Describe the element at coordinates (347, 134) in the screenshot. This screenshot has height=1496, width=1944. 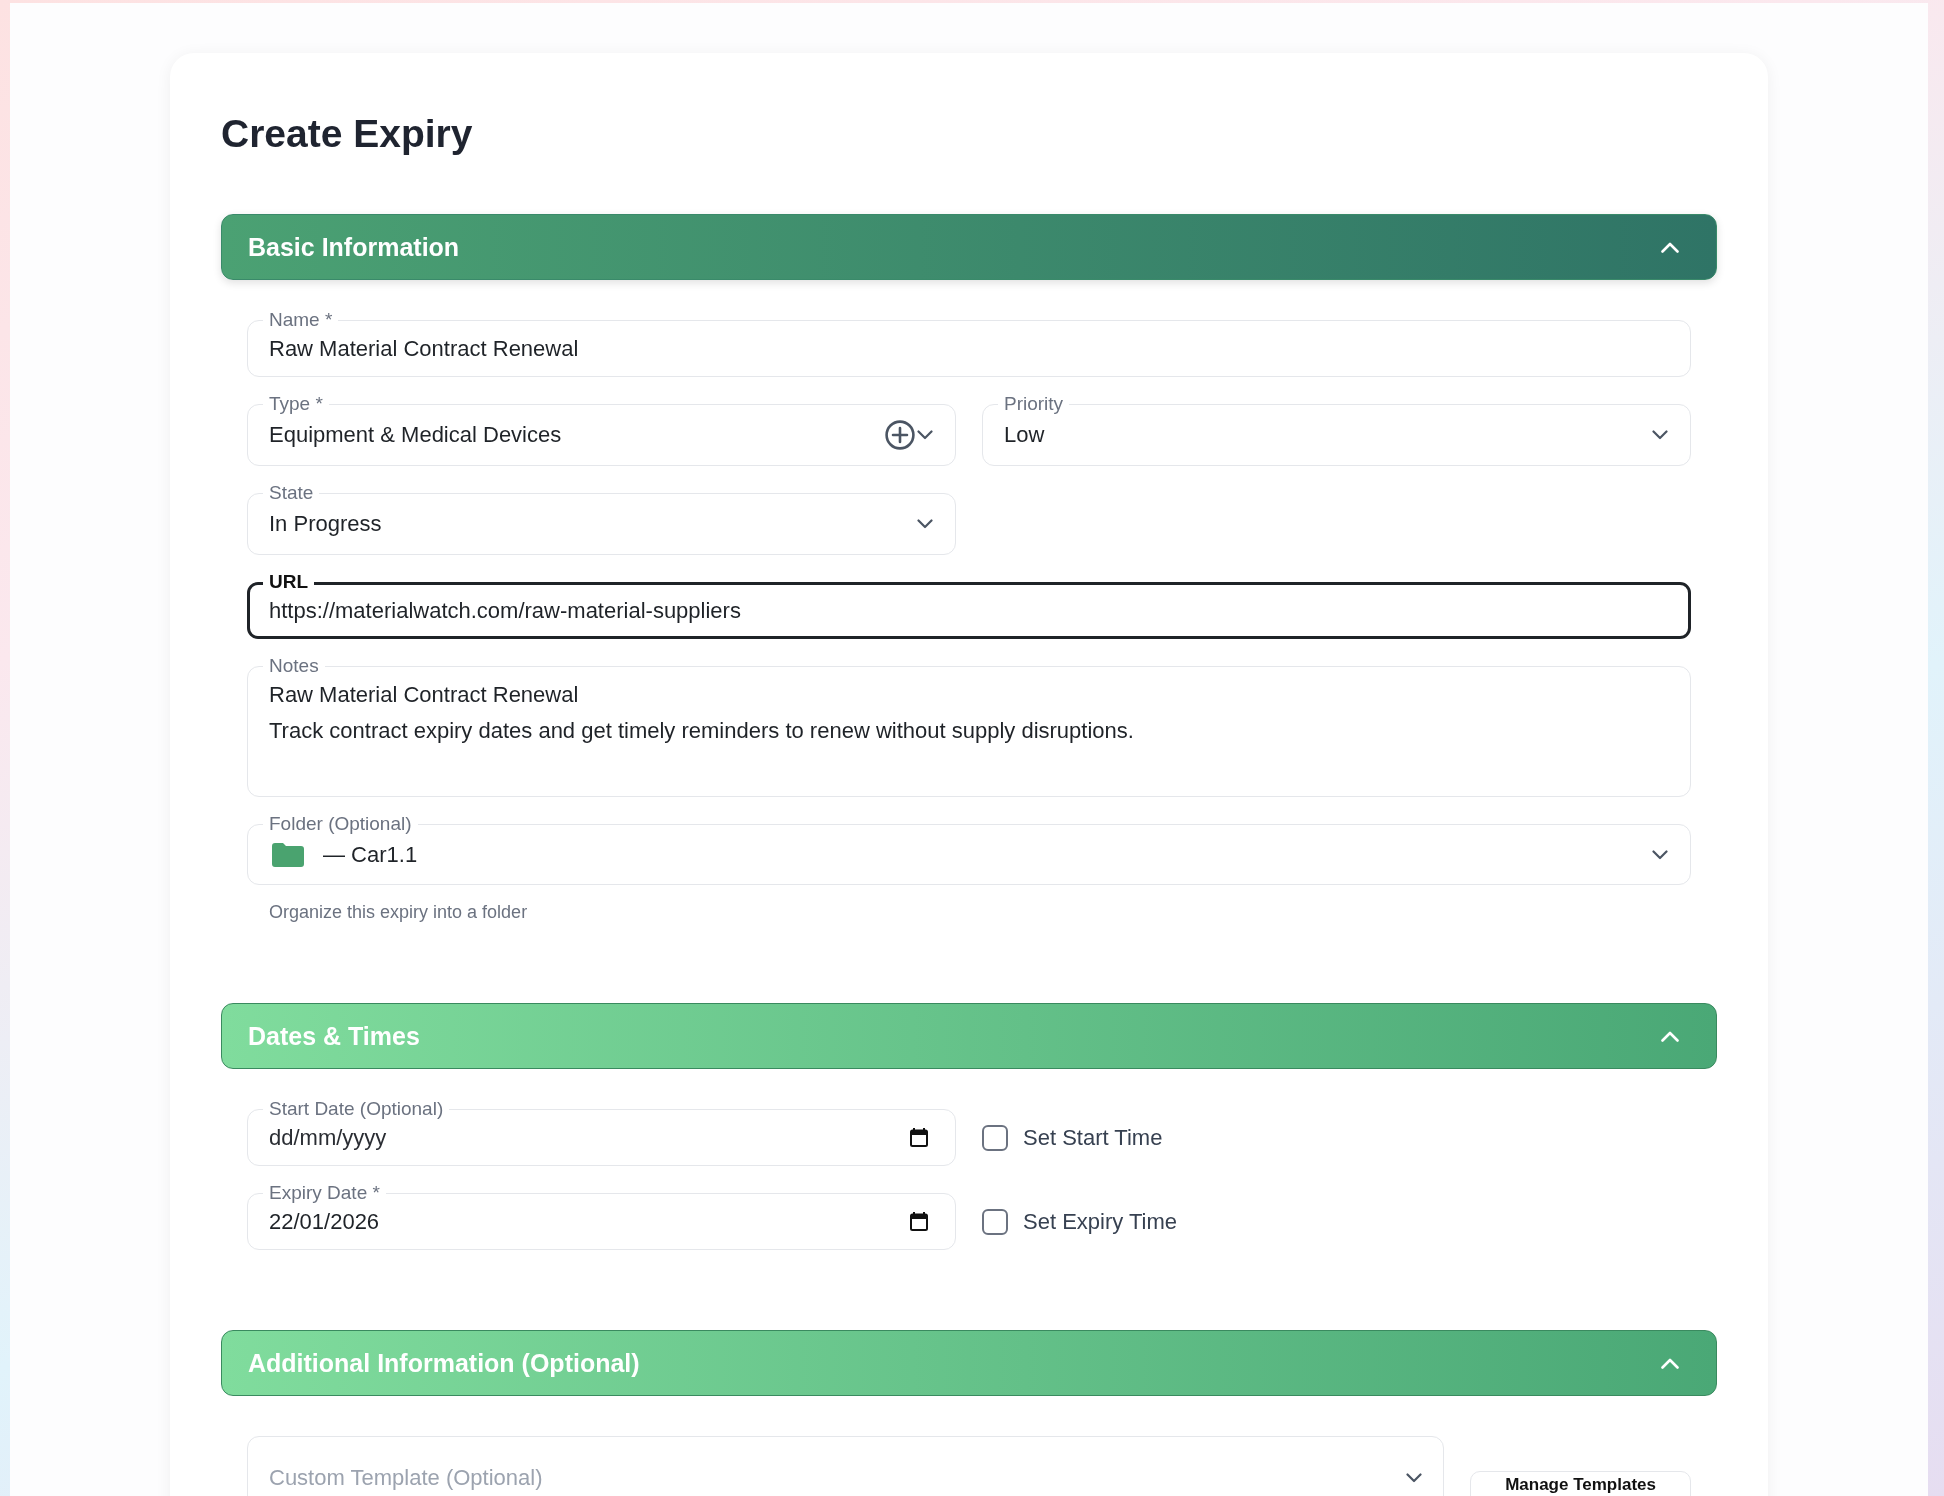
I see `page-title: Create Expiry` at that location.